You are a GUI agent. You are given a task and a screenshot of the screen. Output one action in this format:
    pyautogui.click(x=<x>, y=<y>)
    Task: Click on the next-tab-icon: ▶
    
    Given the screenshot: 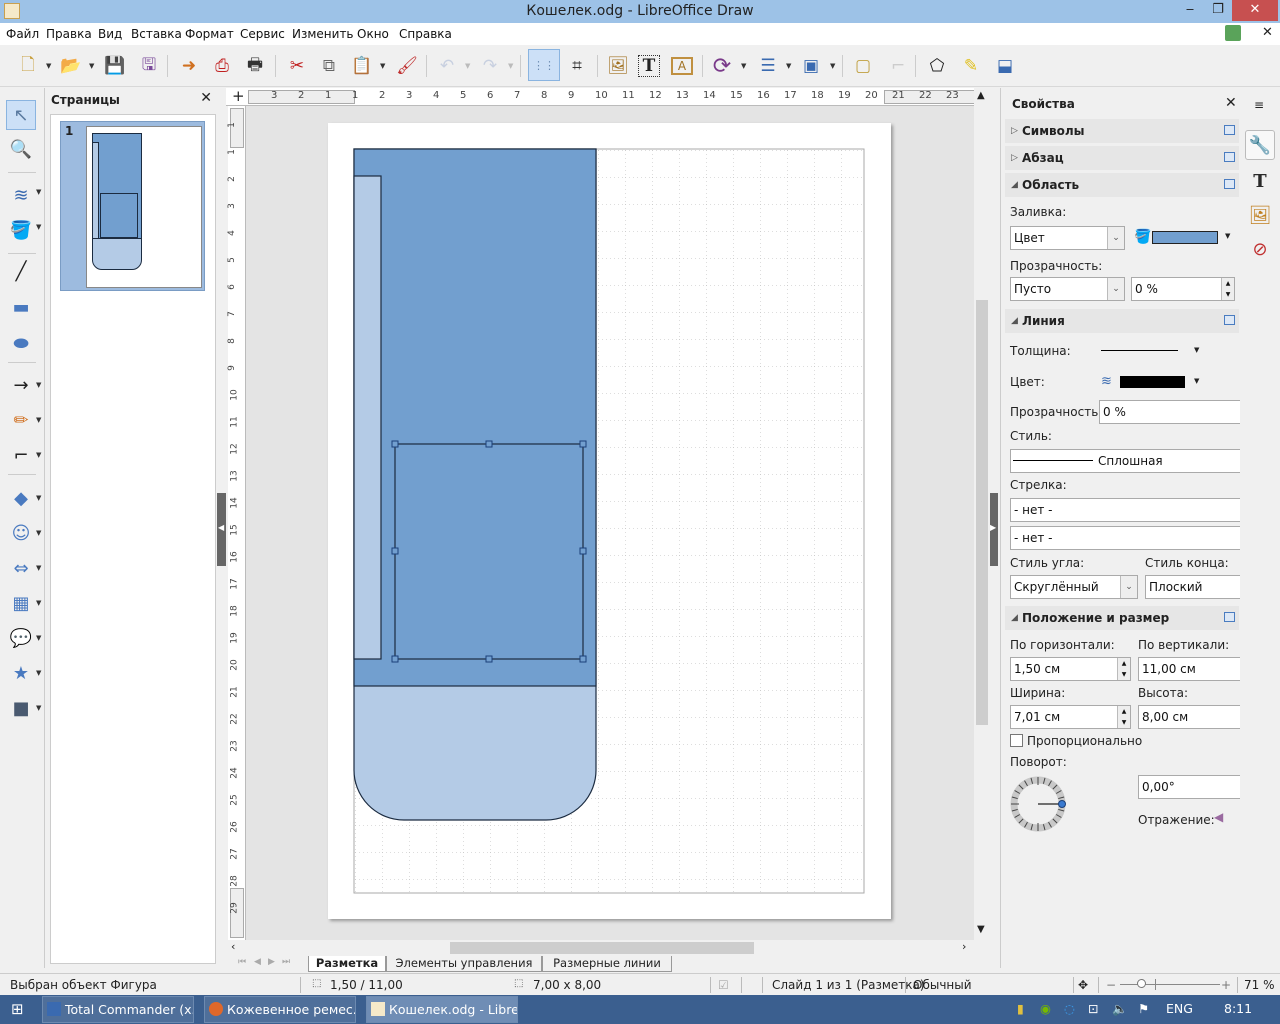 What is the action you would take?
    pyautogui.click(x=271, y=962)
    